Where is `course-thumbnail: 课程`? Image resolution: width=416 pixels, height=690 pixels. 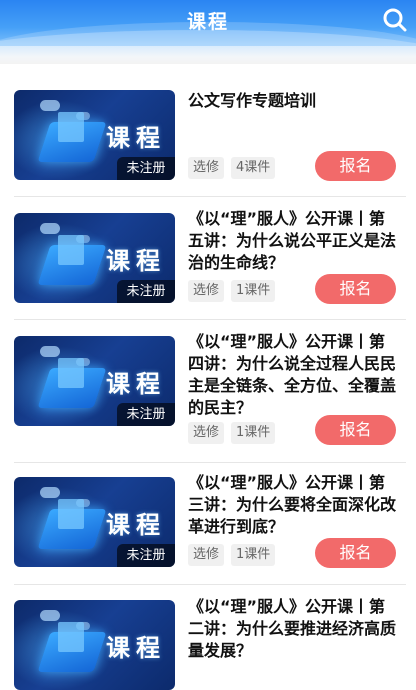
course-thumbnail: 课程 is located at coordinates (94, 645).